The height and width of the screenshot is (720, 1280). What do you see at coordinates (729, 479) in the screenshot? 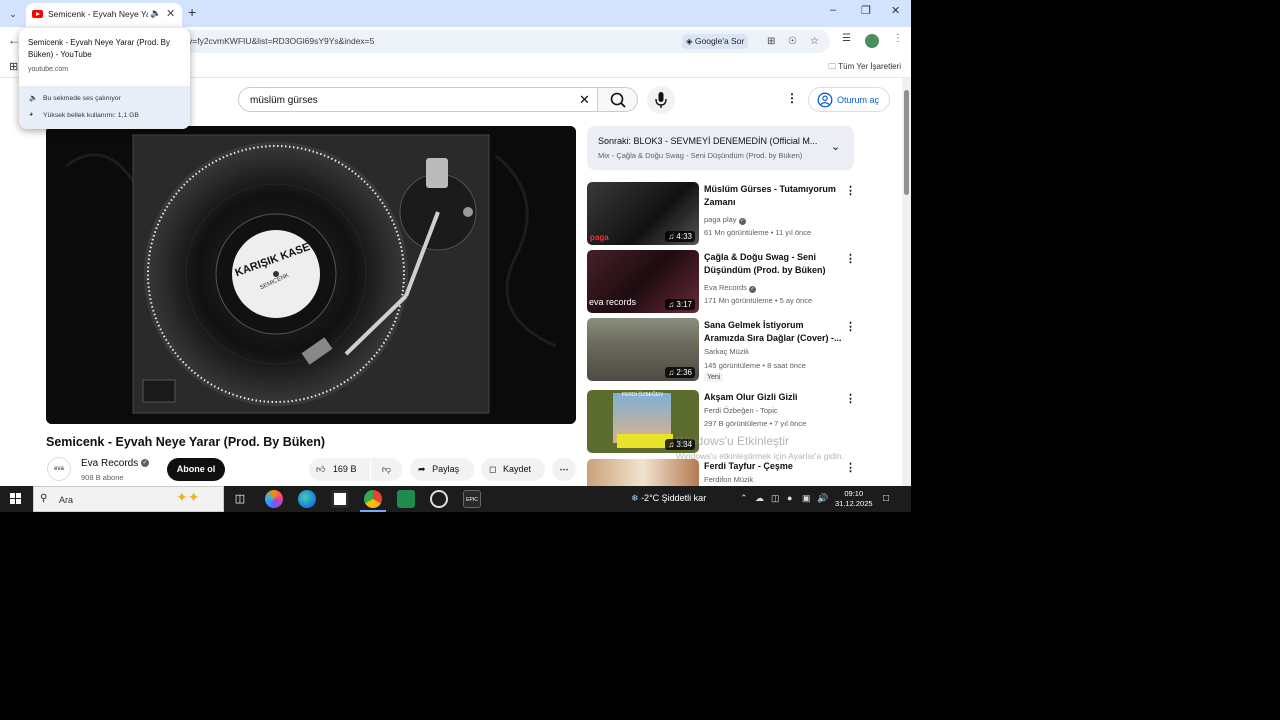
I see `video-channel: Ferdifon Müzik` at bounding box center [729, 479].